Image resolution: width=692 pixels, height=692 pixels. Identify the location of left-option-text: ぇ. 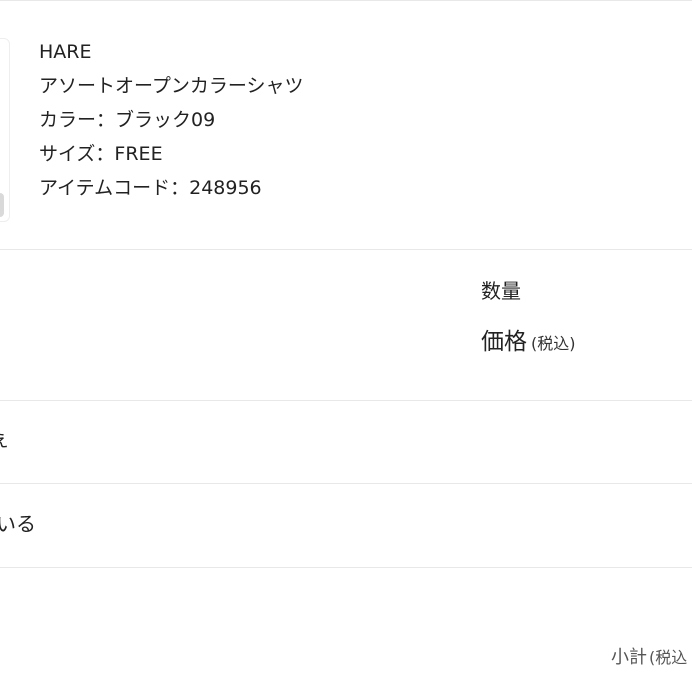
(5, 439).